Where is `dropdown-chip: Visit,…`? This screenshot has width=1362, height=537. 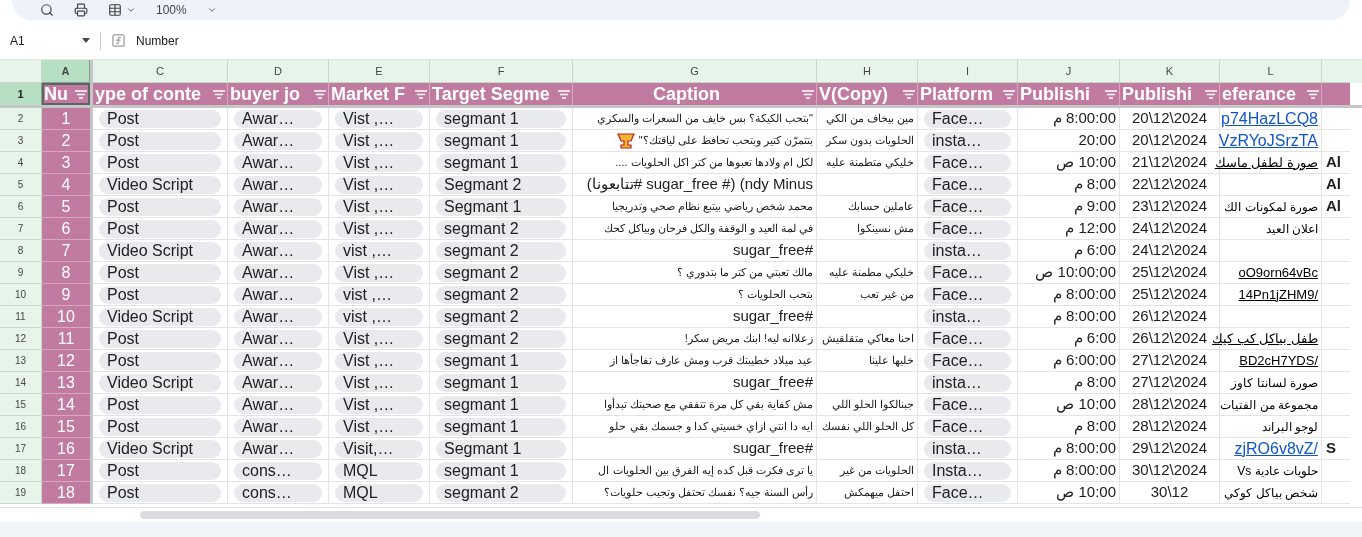
dropdown-chip: Visit,… is located at coordinates (379, 448).